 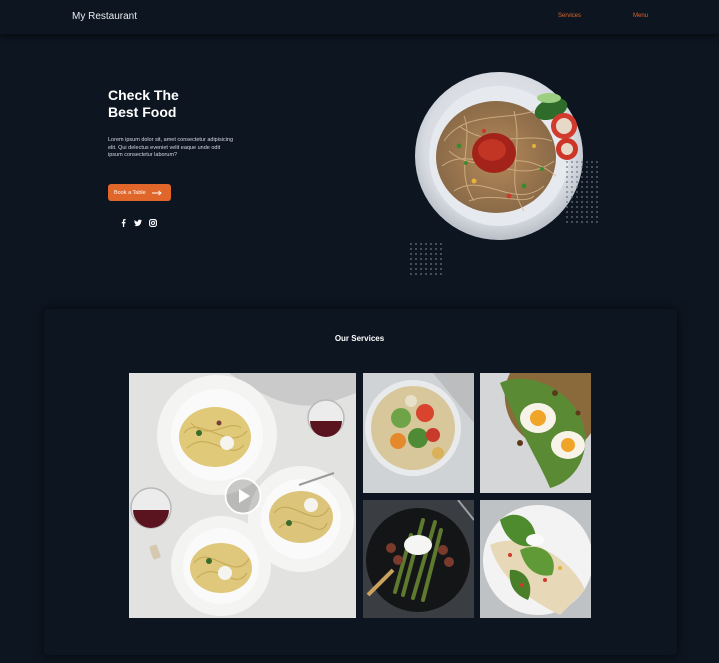 What do you see at coordinates (243, 496) in the screenshot?
I see `play-video-button` at bounding box center [243, 496].